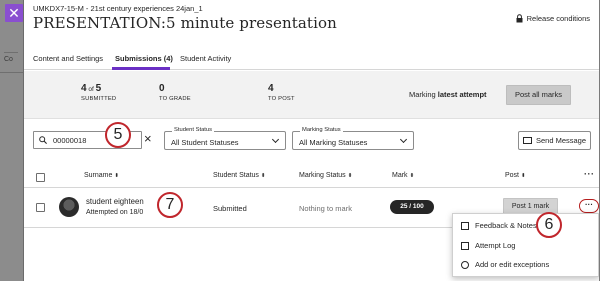  What do you see at coordinates (193, 130) in the screenshot?
I see `student-status-filter-label: Student Status` at bounding box center [193, 130].